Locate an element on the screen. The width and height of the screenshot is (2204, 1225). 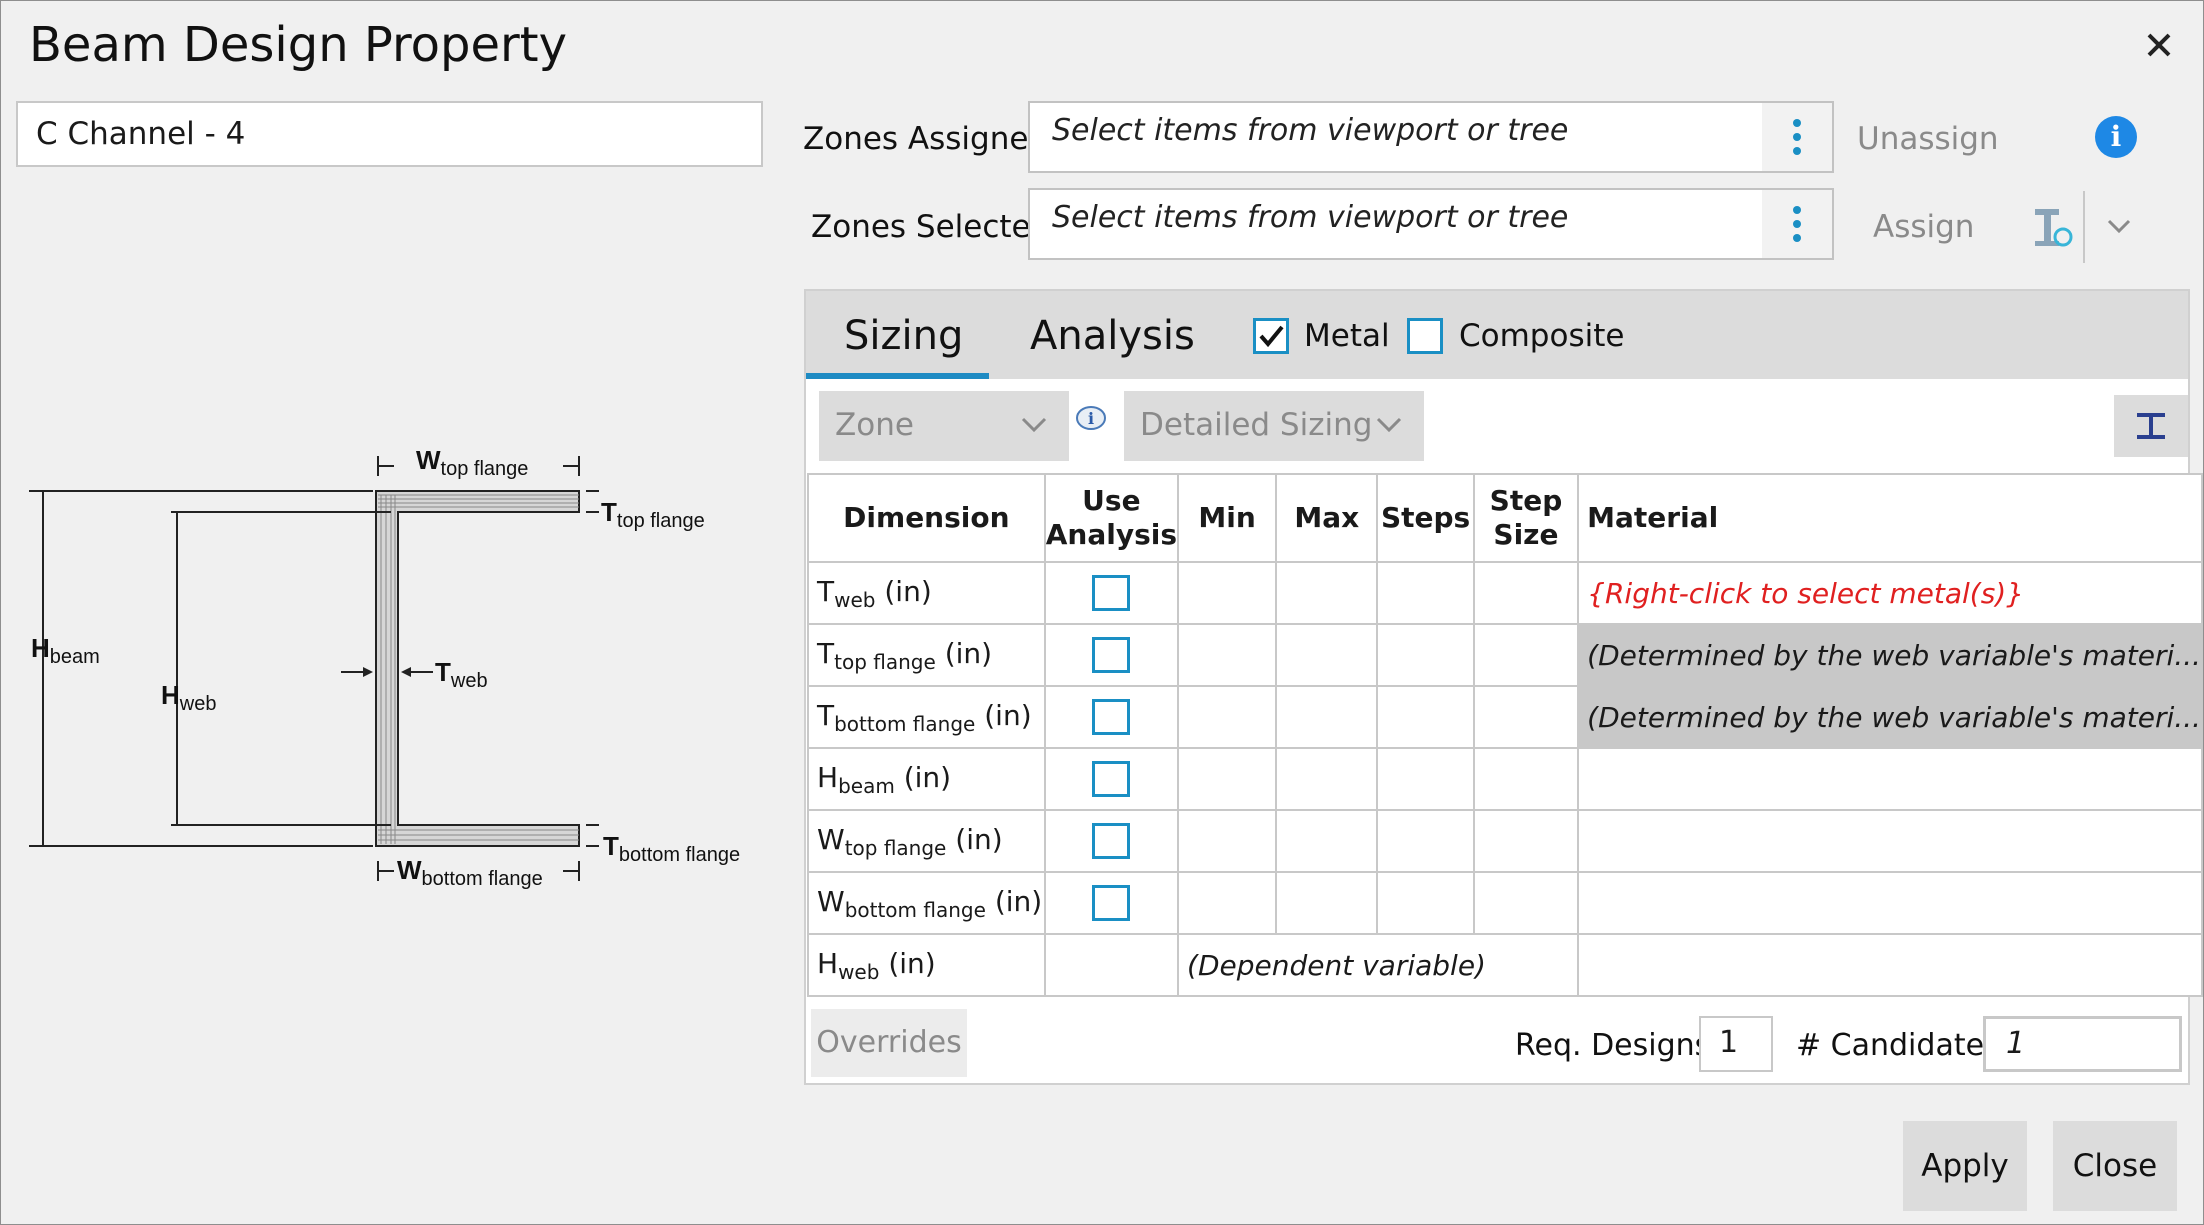
req-designs-input: 1 is located at coordinates (1736, 1044).